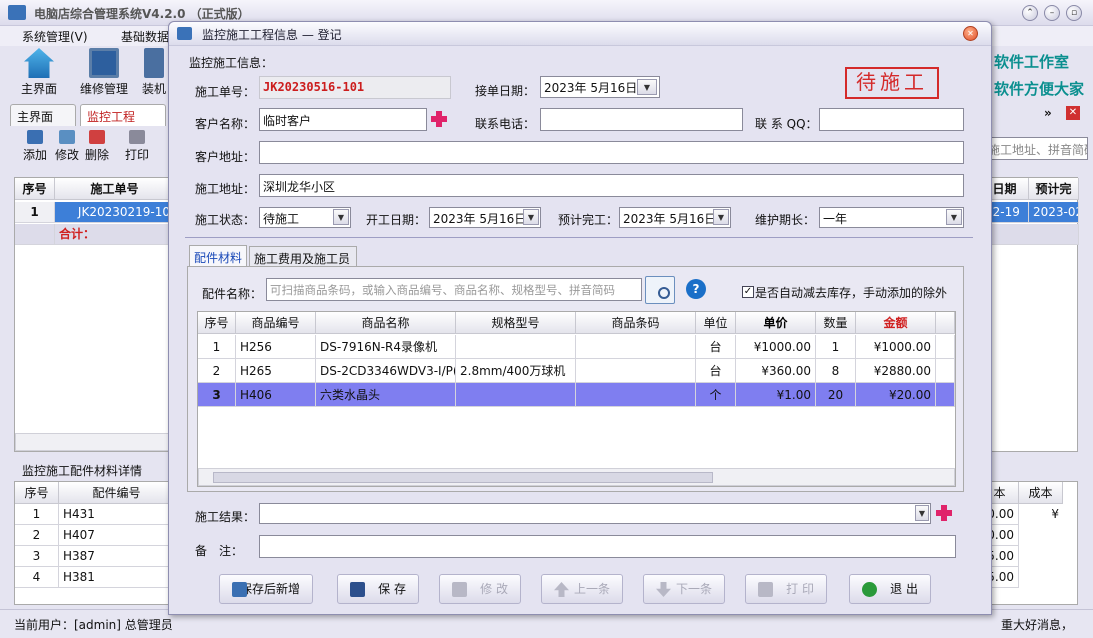 The height and width of the screenshot is (638, 1093). What do you see at coordinates (37, 514) in the screenshot?
I see `table-row-no: 1` at bounding box center [37, 514].